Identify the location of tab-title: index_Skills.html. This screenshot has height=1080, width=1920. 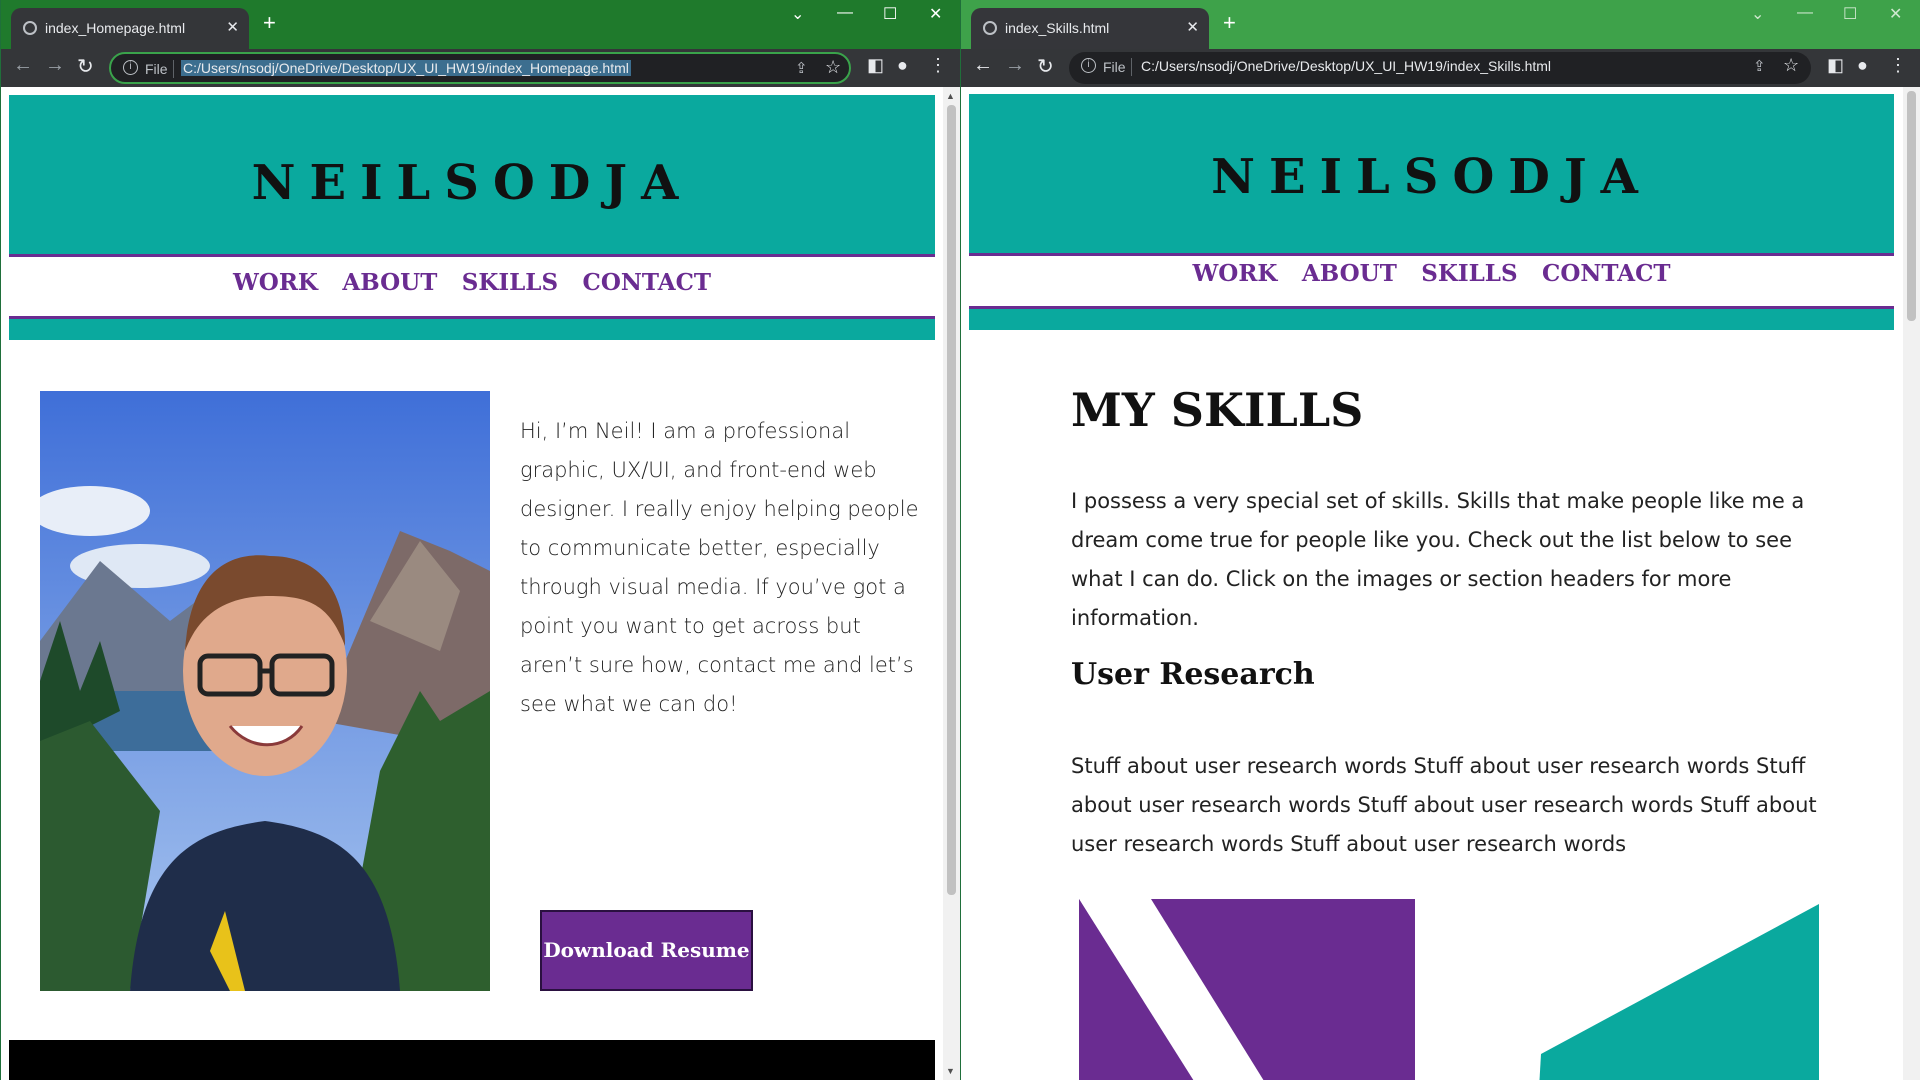
(1057, 28).